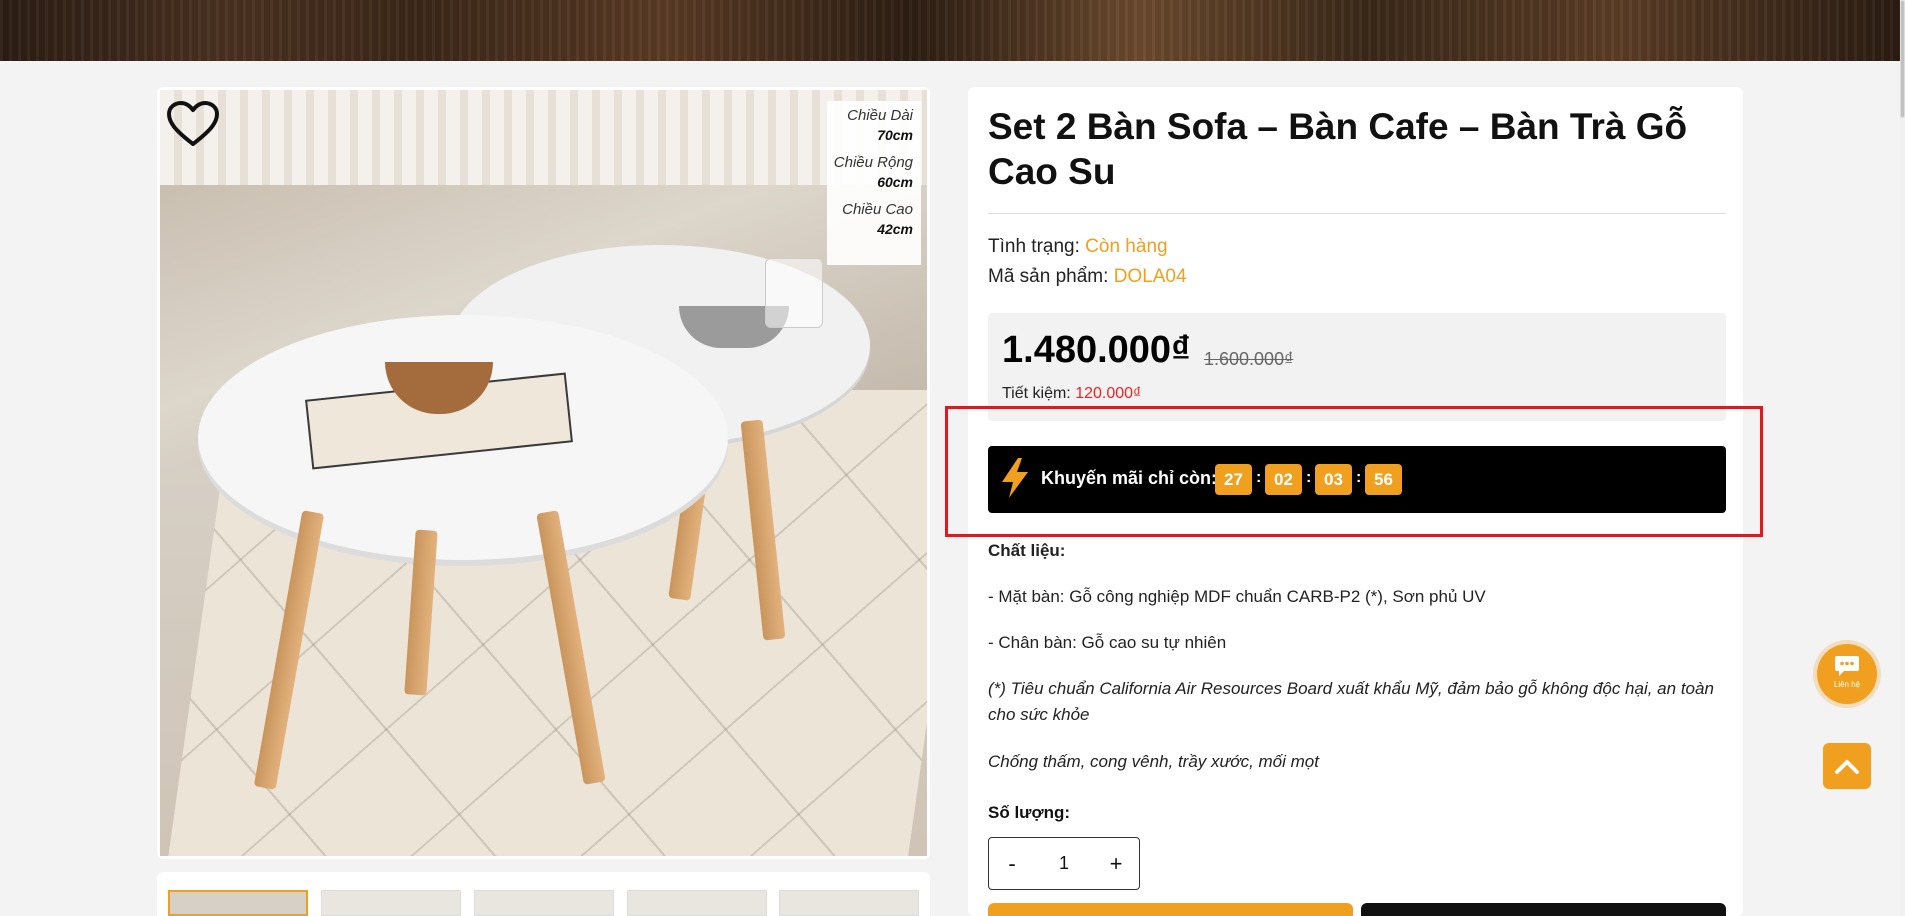  What do you see at coordinates (1357, 213) in the screenshot?
I see `title-divider` at bounding box center [1357, 213].